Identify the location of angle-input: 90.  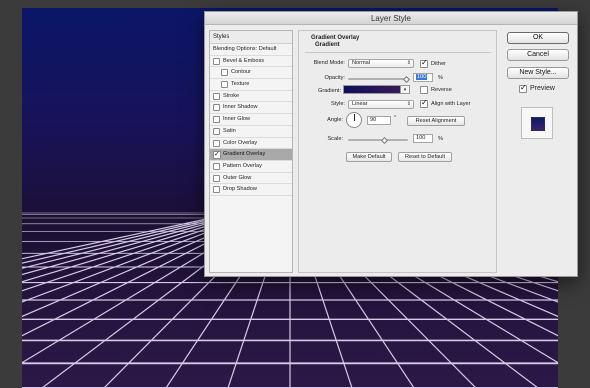
(379, 120).